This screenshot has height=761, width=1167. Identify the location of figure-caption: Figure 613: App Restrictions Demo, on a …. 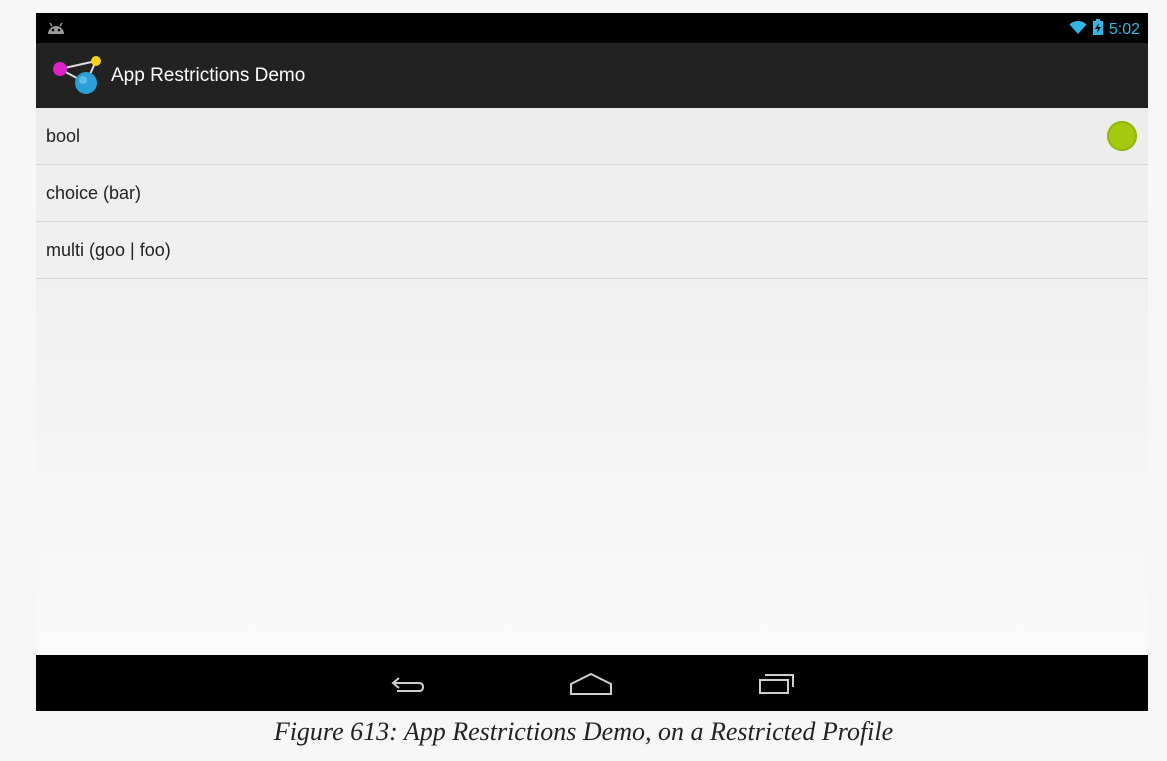
(583, 731).